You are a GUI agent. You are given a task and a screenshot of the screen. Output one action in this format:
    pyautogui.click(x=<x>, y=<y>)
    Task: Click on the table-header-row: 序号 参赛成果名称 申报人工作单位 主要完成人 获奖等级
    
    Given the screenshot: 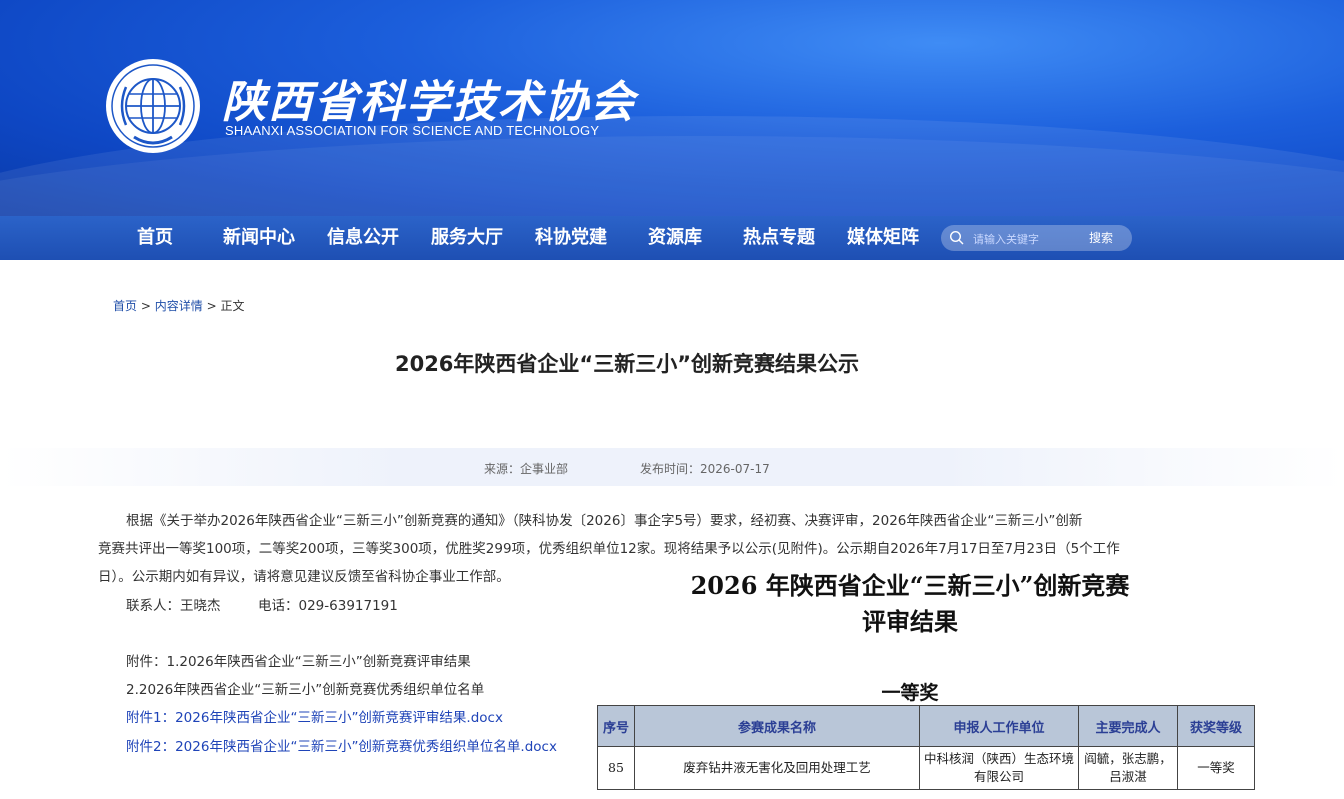 What is the action you would take?
    pyautogui.click(x=926, y=726)
    